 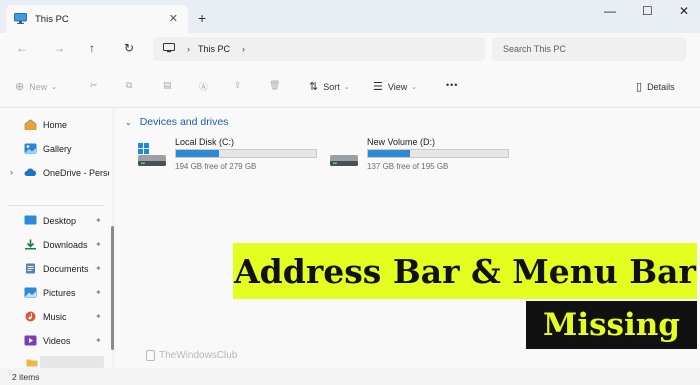 What do you see at coordinates (97, 19) in the screenshot?
I see `tab-this-pc: This PC ✕` at bounding box center [97, 19].